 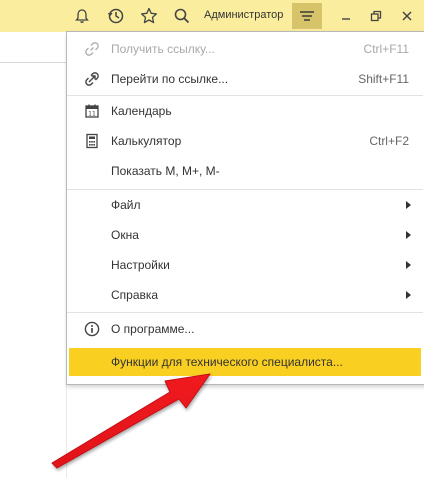 I want to click on star-icon, so click(x=149, y=16).